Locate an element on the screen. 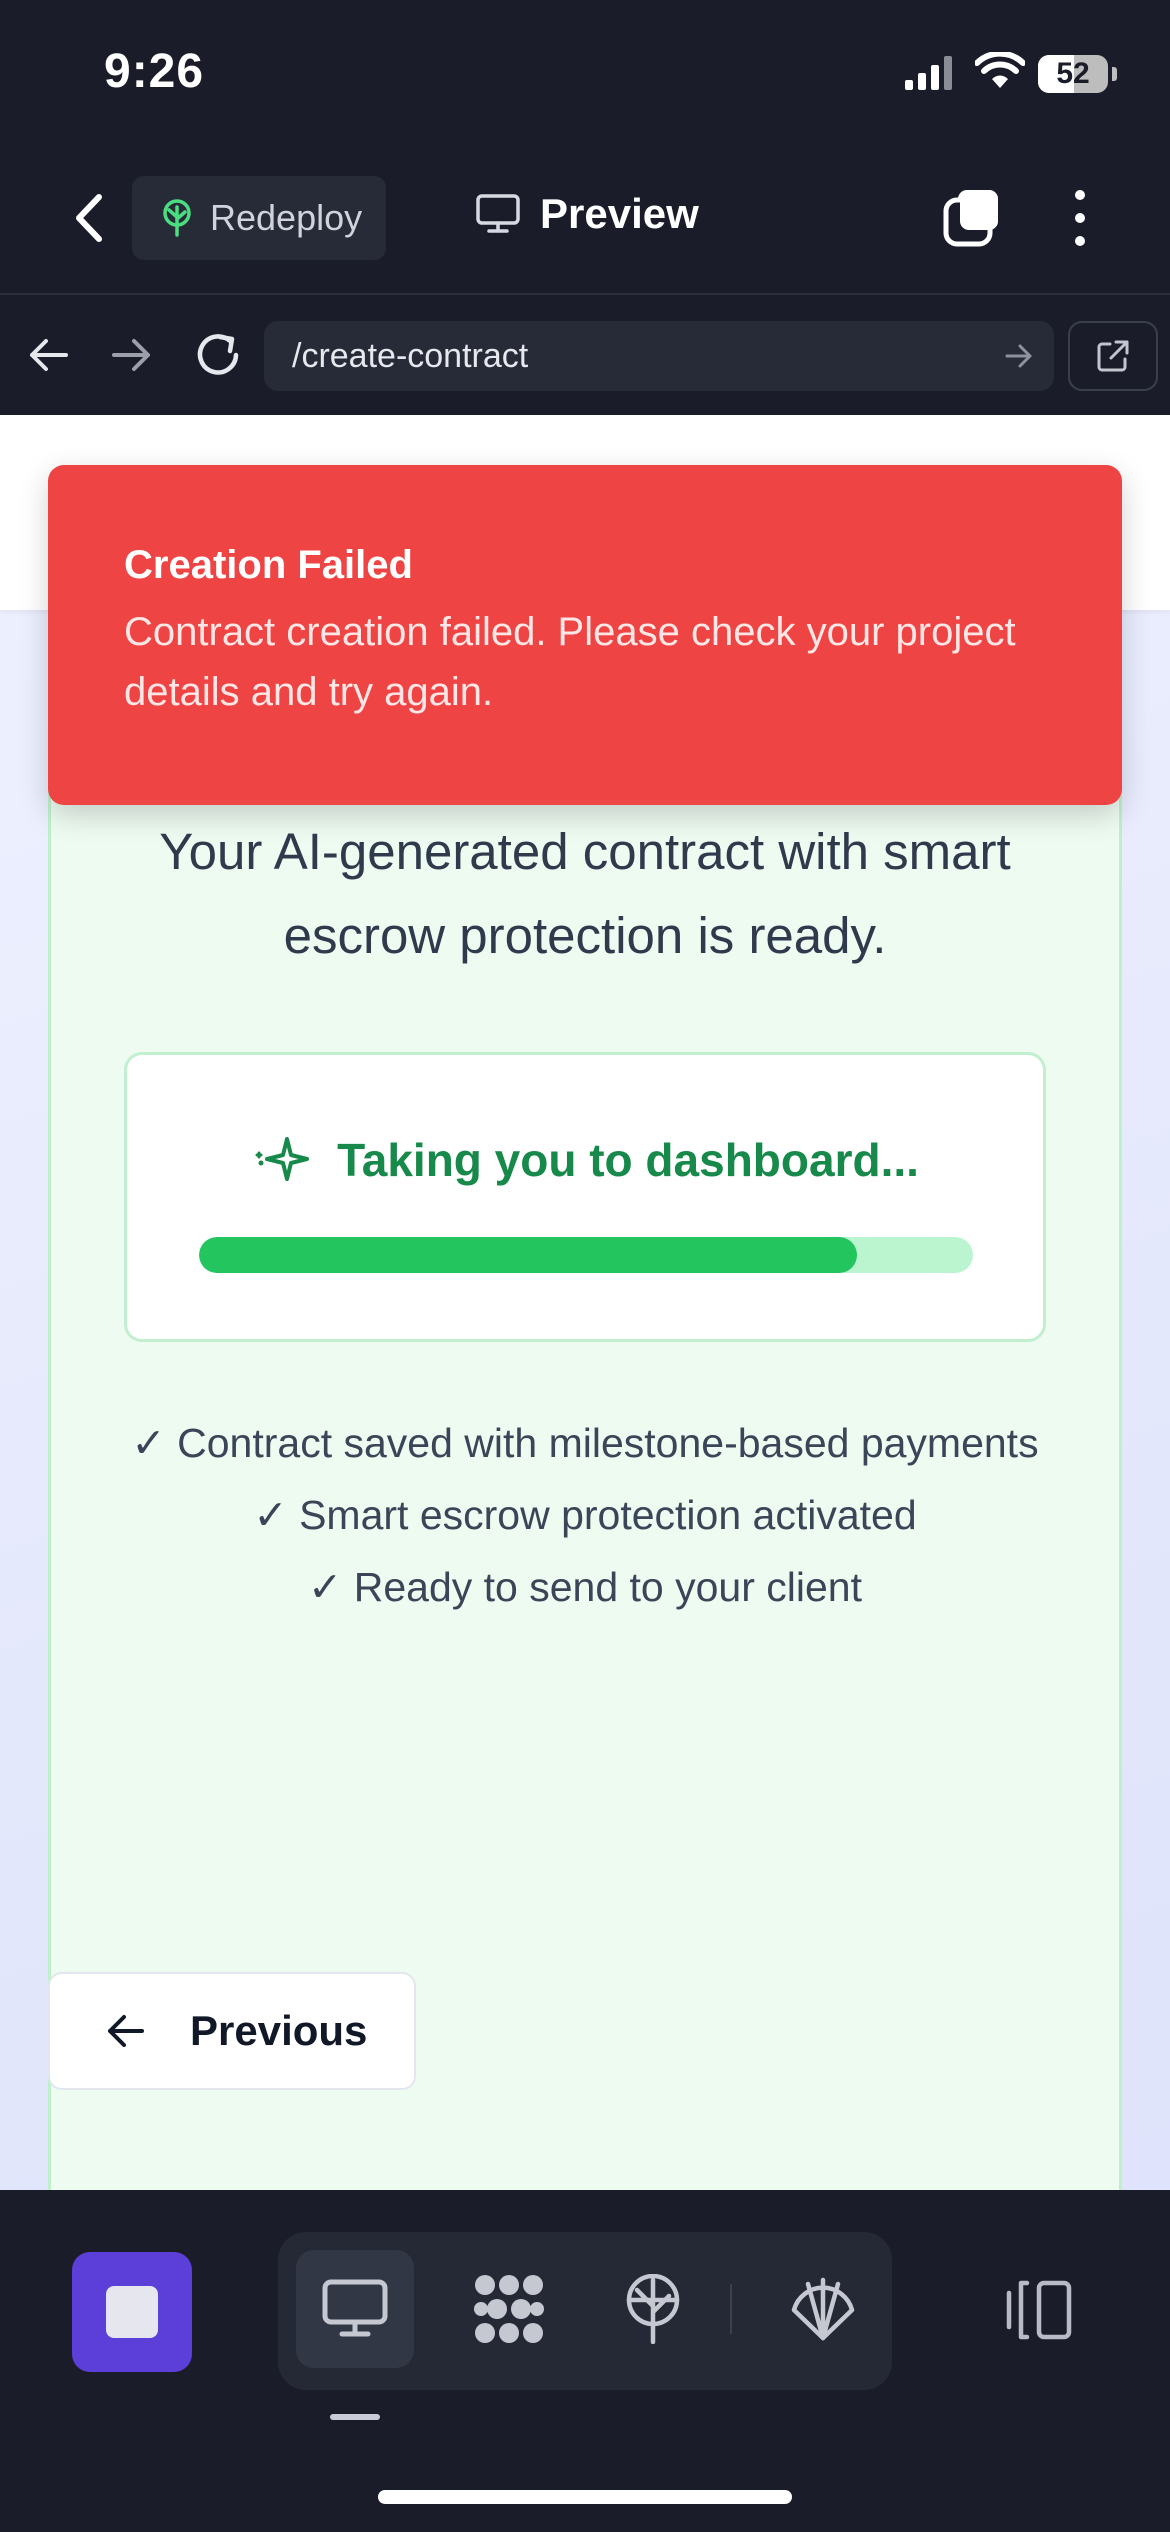 The height and width of the screenshot is (2532, 1170). url-text: /create-contract is located at coordinates (410, 355).